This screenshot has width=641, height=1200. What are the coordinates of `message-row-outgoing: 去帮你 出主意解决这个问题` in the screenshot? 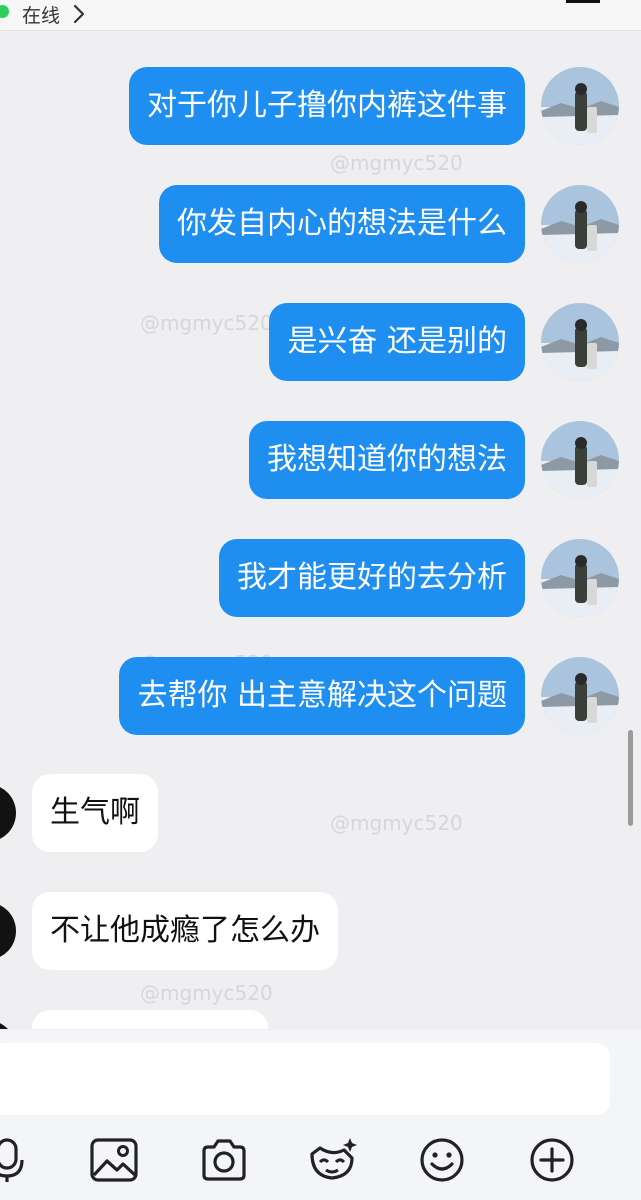 It's located at (369, 696).